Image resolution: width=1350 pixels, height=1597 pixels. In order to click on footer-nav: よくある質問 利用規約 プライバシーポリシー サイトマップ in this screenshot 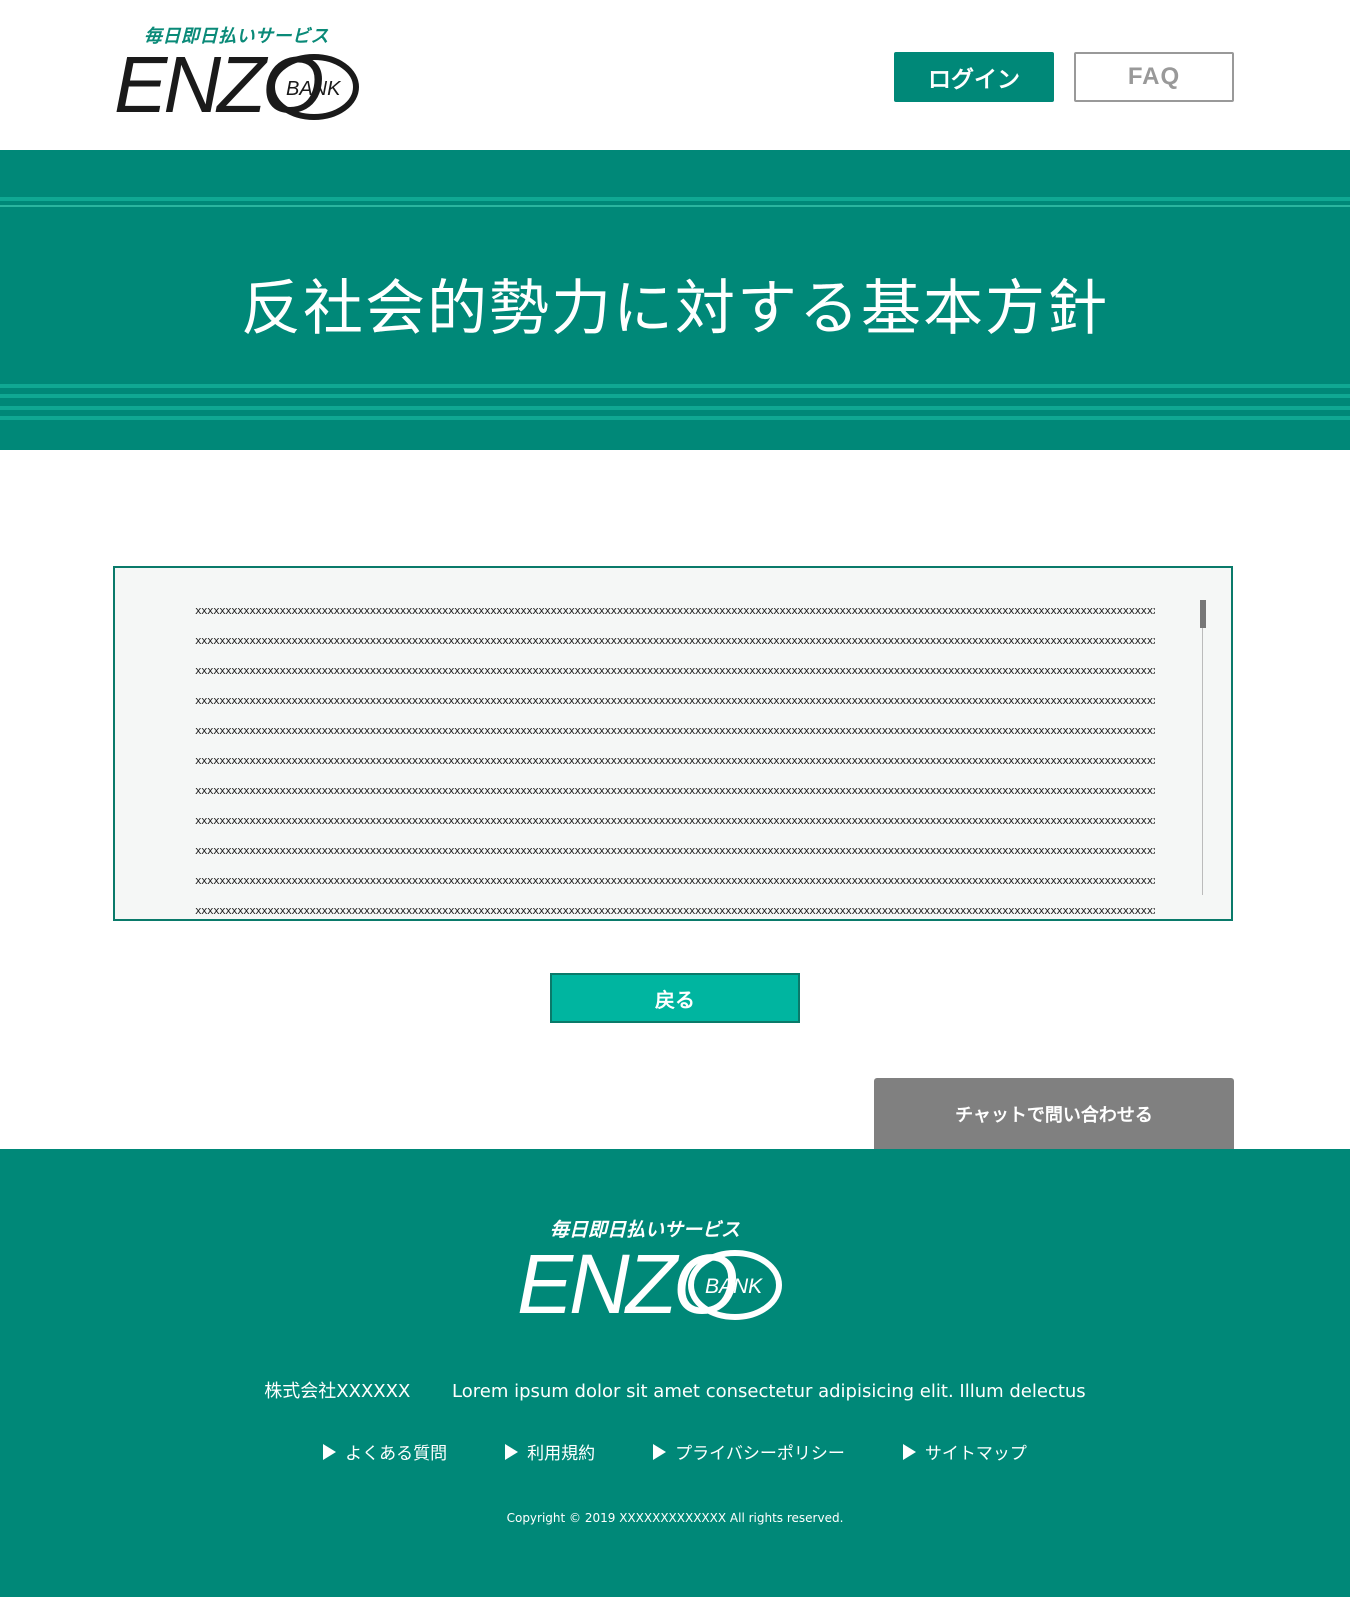, I will do `click(675, 1451)`.